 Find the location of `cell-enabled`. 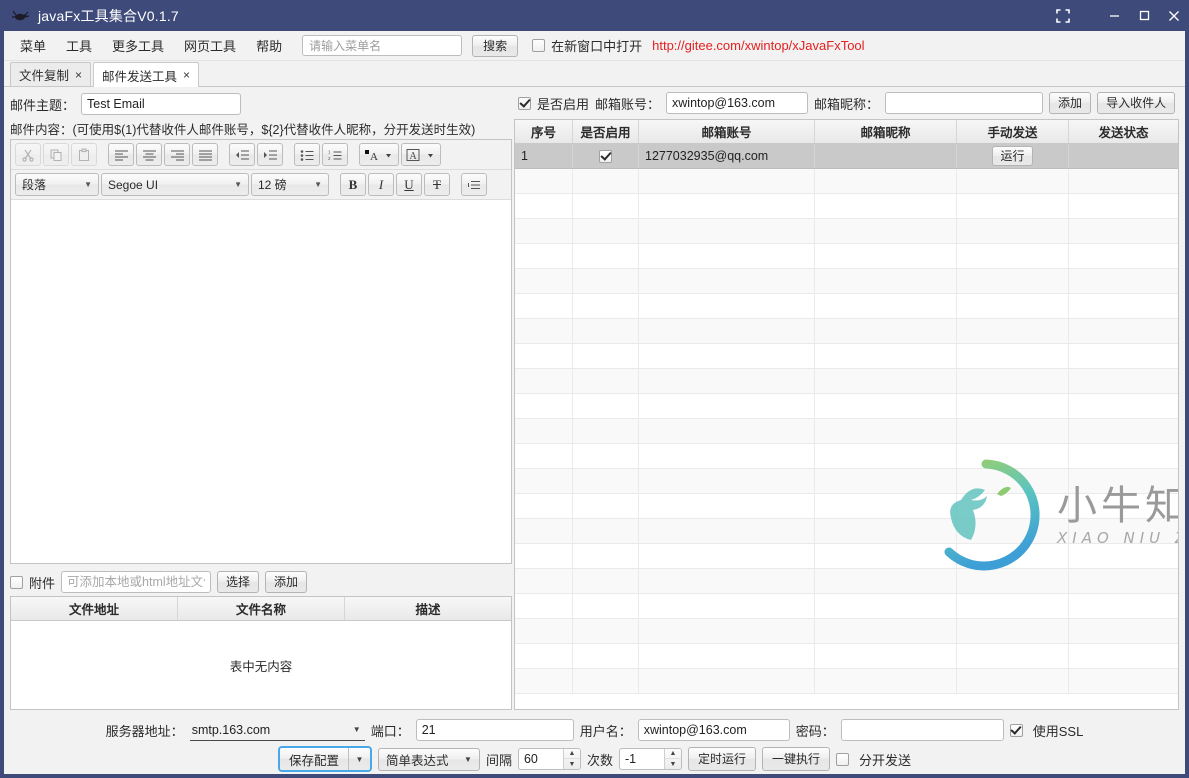

cell-enabled is located at coordinates (606, 156).